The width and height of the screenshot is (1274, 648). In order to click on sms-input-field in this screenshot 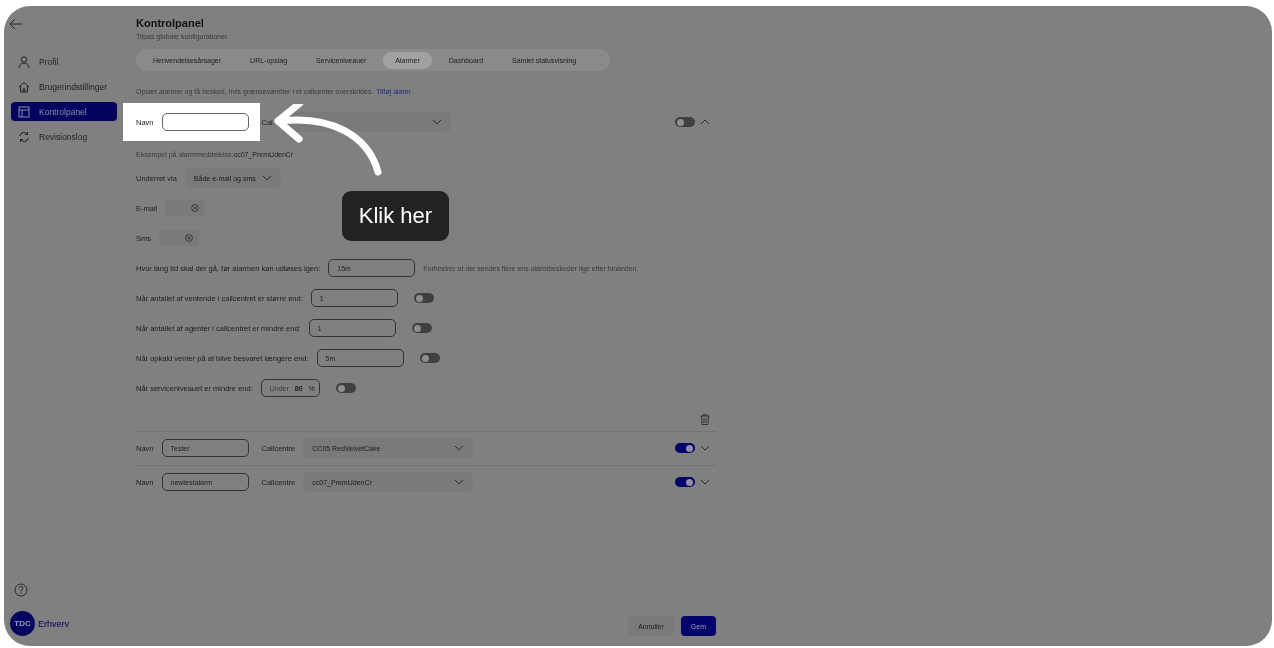, I will do `click(179, 238)`.